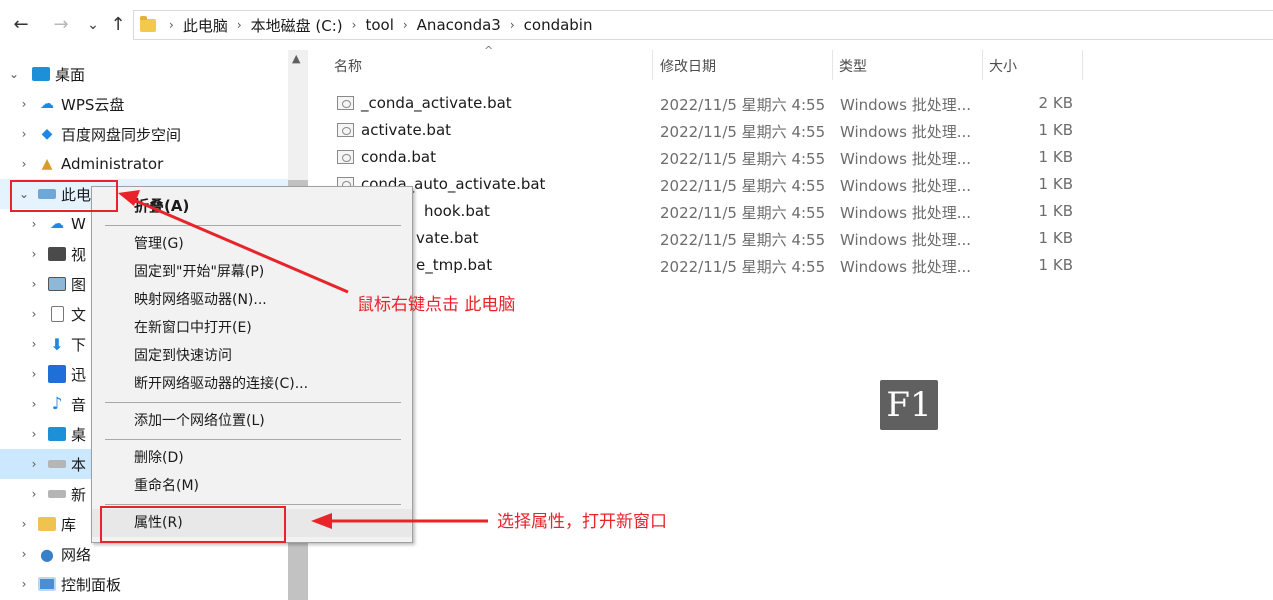 This screenshot has width=1273, height=600. I want to click on breadcrumb-this-pc: 此电脑, so click(205, 25).